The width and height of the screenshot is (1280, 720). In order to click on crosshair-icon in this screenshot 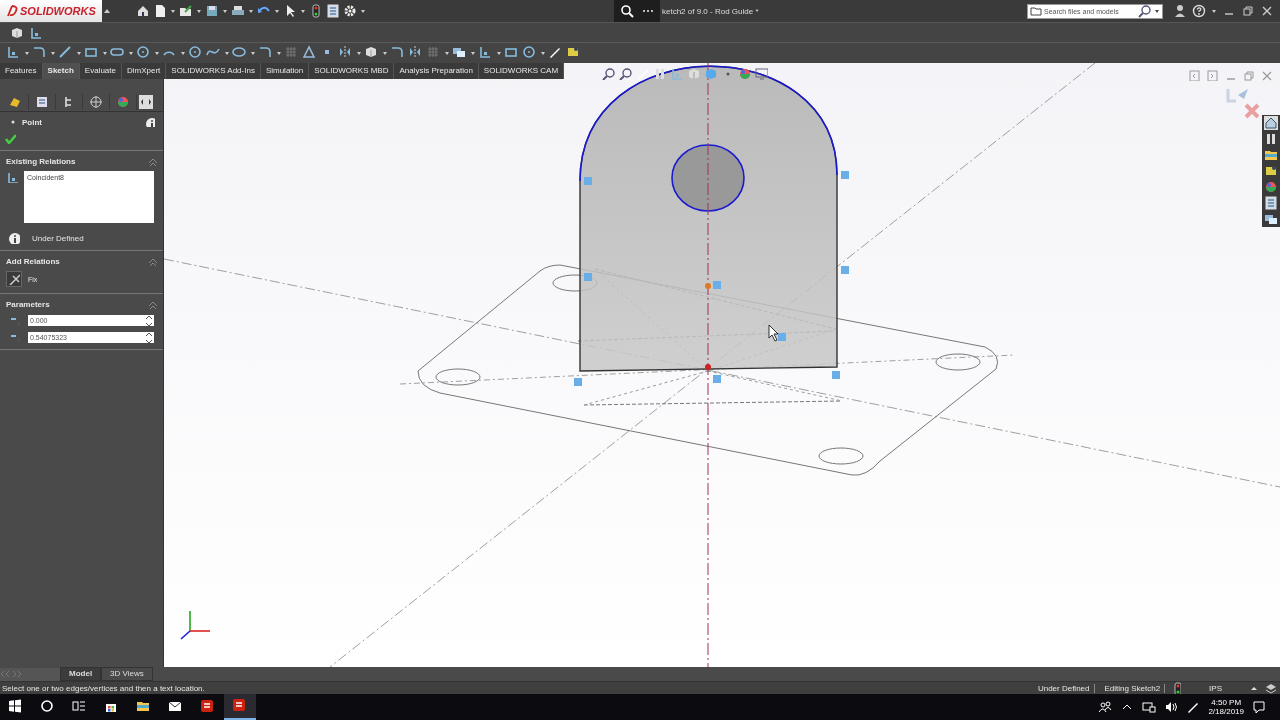, I will do `click(96, 102)`.